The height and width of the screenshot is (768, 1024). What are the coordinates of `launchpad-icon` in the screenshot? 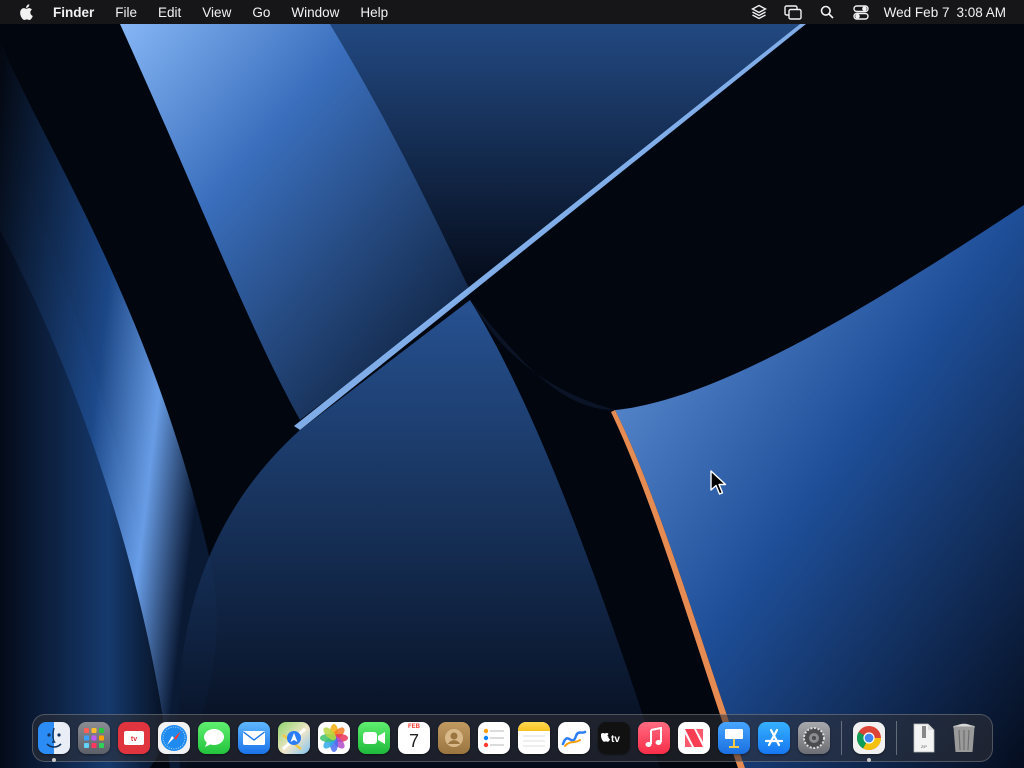 It's located at (94, 738).